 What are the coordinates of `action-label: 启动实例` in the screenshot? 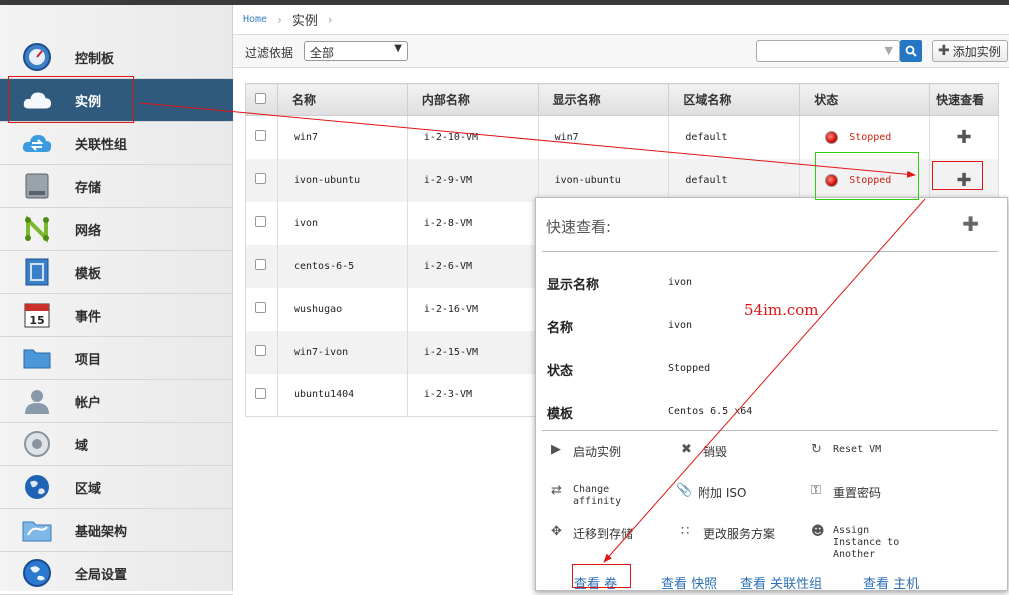 It's located at (597, 452).